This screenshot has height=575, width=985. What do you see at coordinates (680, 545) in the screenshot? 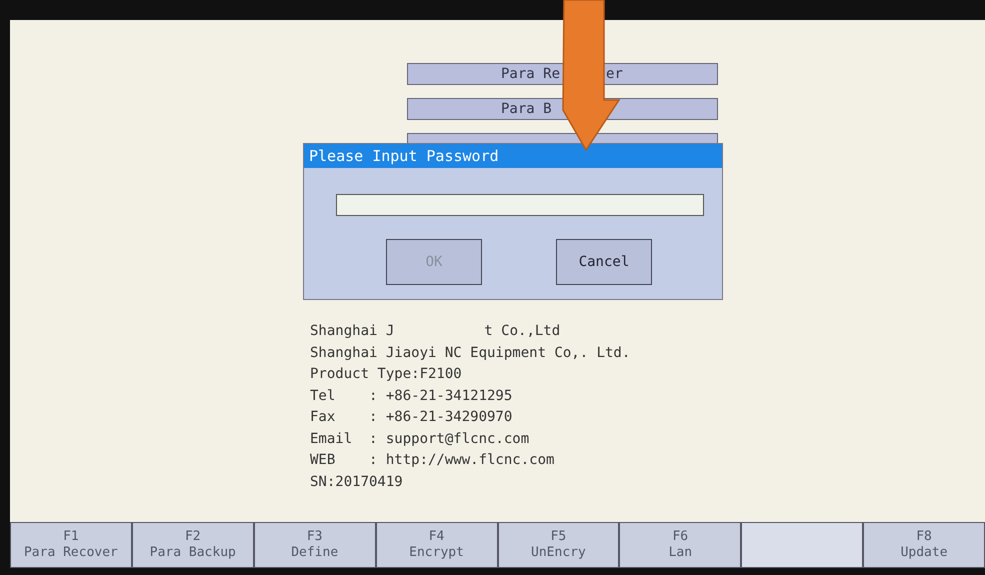
I see `function-key: F6 Lan` at bounding box center [680, 545].